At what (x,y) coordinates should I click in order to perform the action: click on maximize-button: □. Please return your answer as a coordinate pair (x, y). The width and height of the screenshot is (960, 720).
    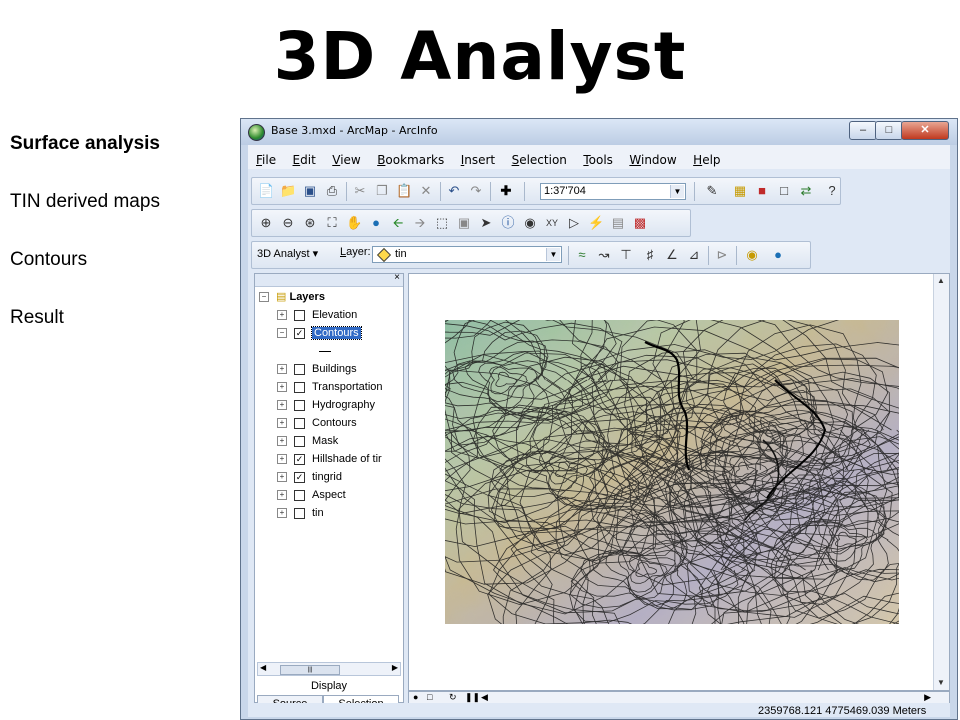
    Looking at the image, I should click on (889, 130).